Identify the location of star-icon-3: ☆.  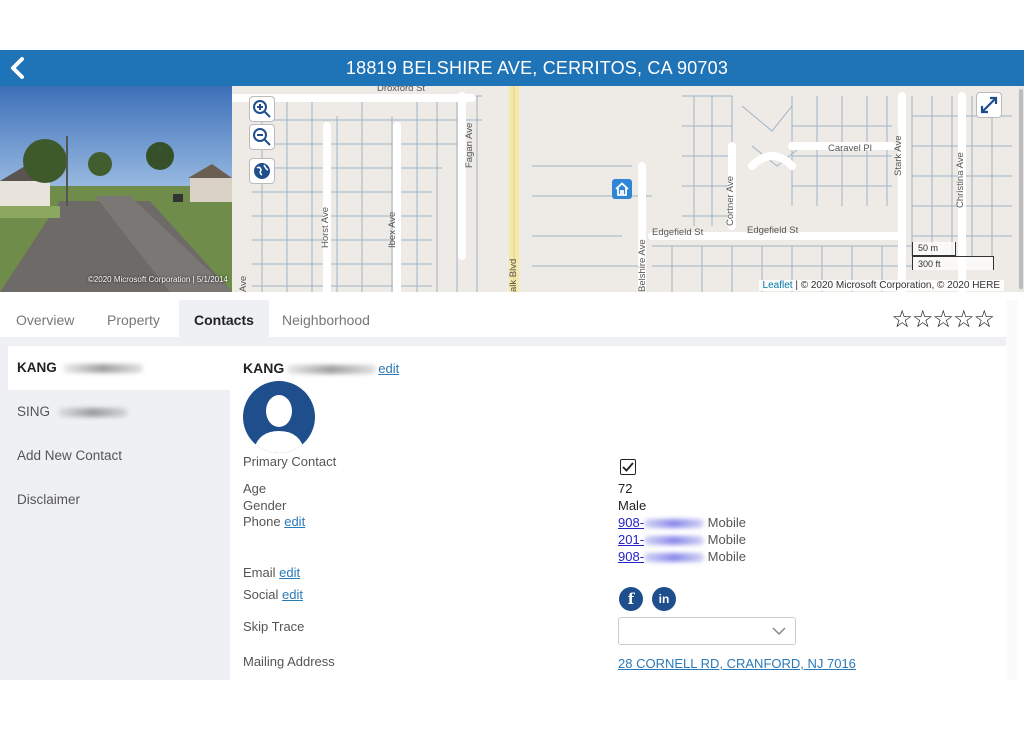
(942, 319).